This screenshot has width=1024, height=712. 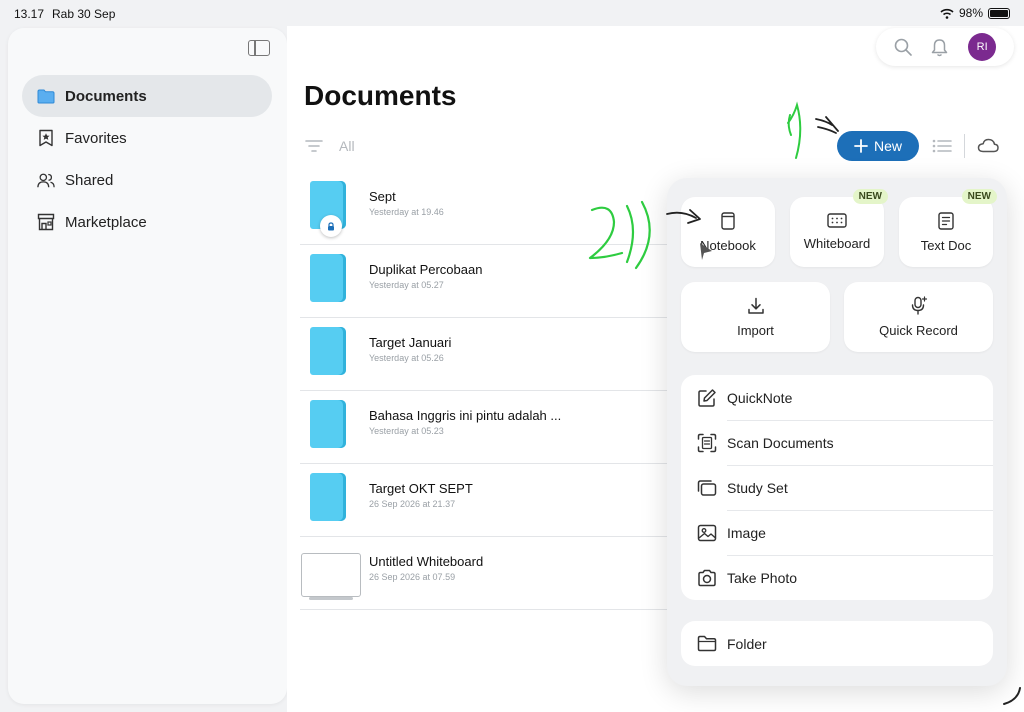 I want to click on document-name: Target OKT SEPT, so click(x=421, y=488).